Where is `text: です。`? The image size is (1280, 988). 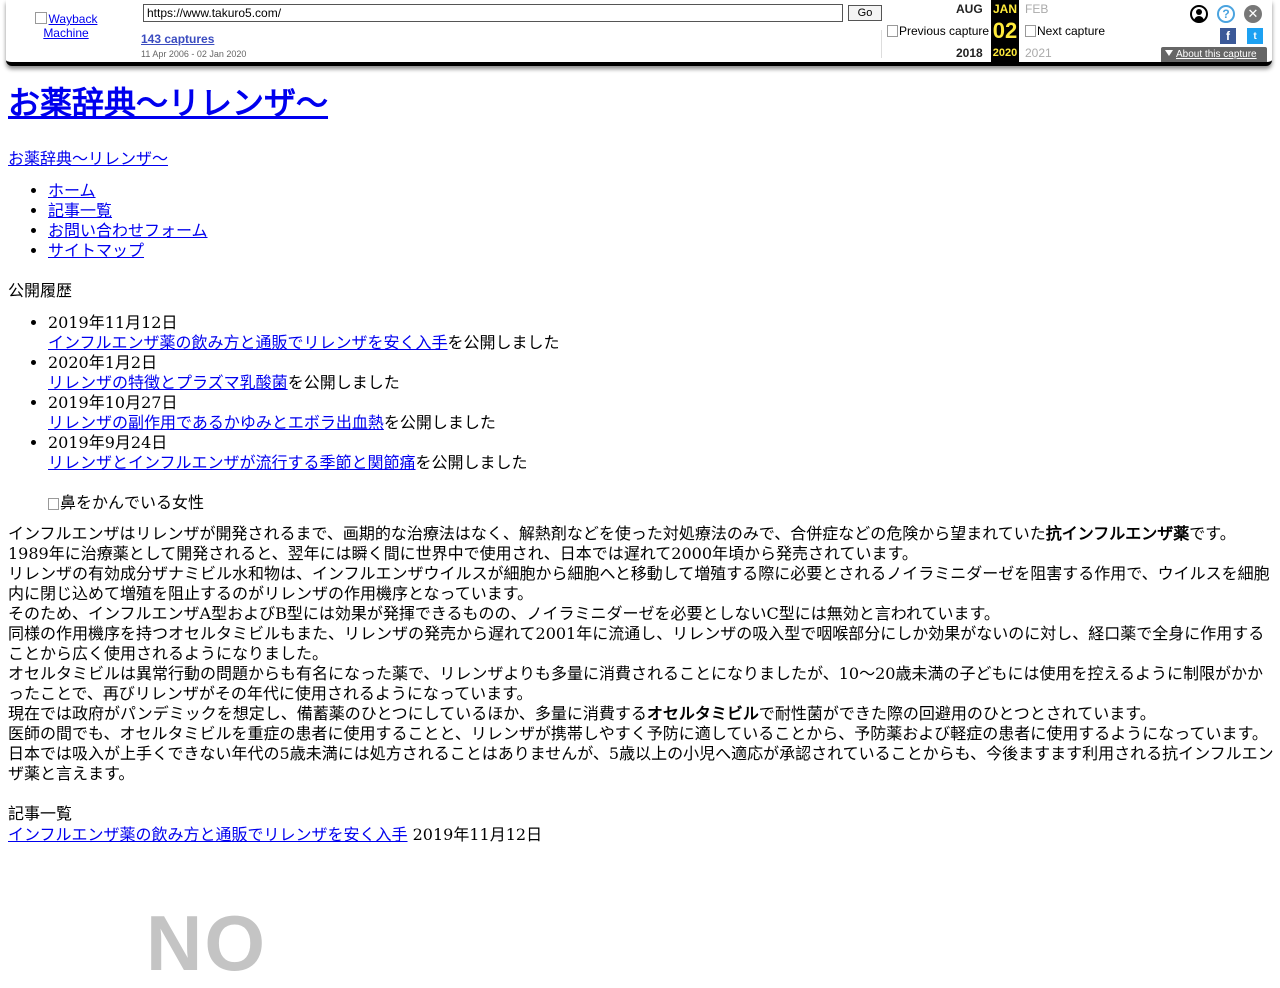 text: です。 is located at coordinates (1212, 533).